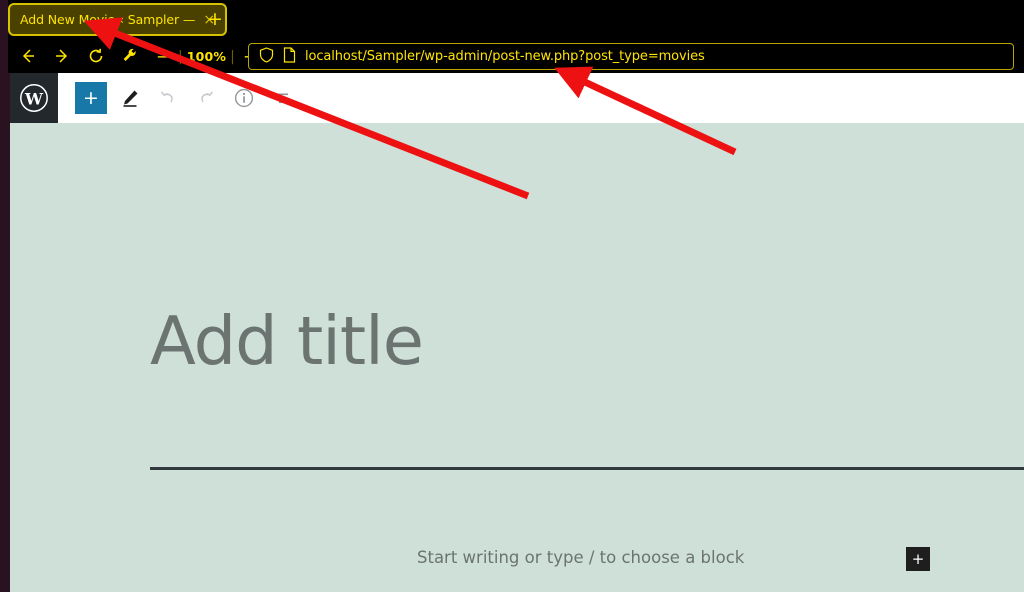 The width and height of the screenshot is (1024, 592). Describe the element at coordinates (108, 19) in the screenshot. I see `tab-title: Add New Movie ‹ Sampler —` at that location.